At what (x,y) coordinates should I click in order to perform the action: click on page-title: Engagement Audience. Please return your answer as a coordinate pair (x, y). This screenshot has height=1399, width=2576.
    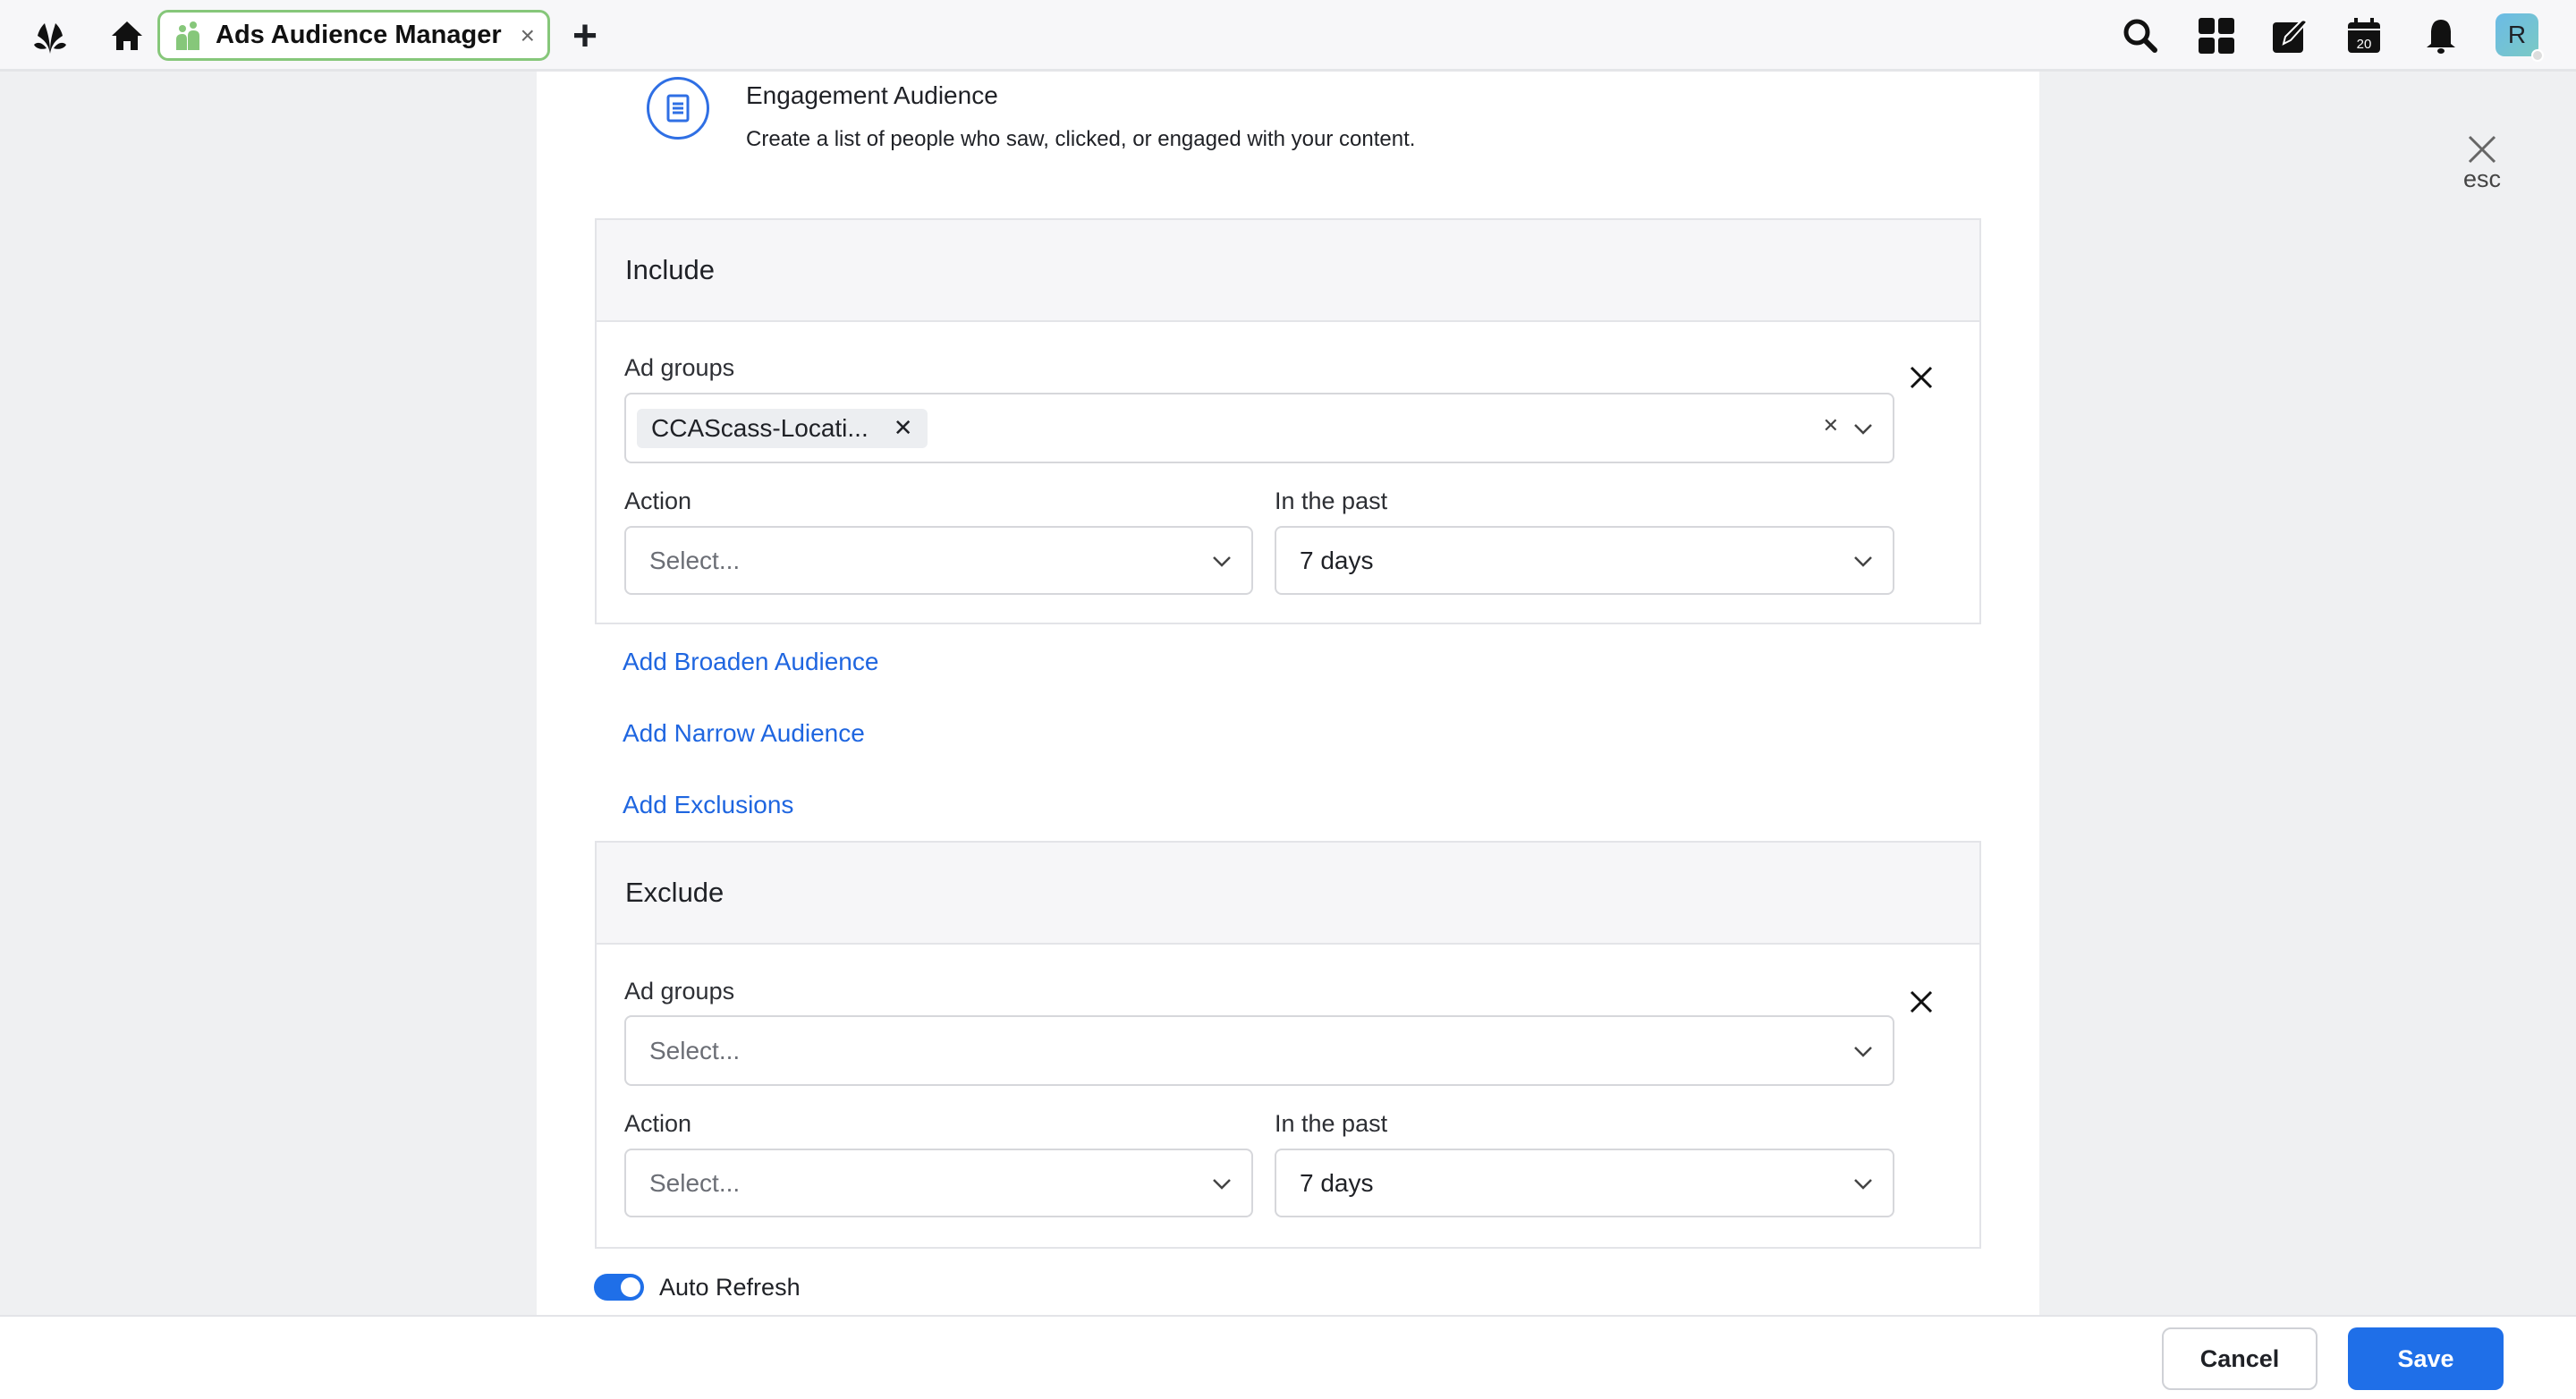
    Looking at the image, I should click on (872, 95).